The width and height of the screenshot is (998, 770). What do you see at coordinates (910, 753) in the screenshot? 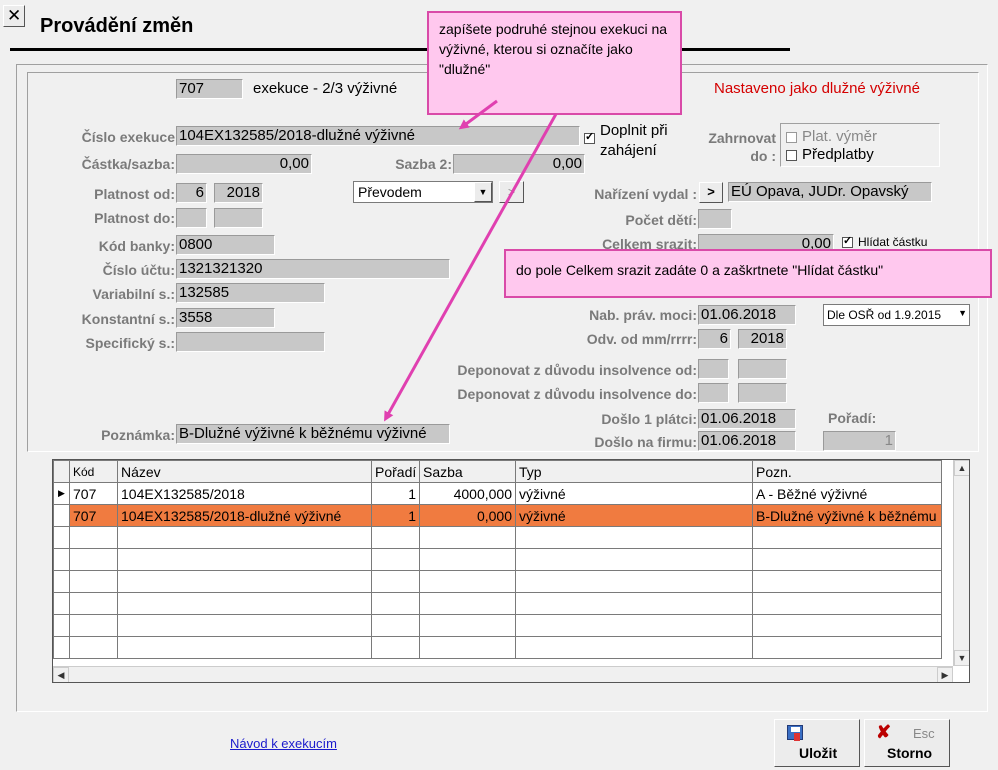
I see `cancel-button-label: Storno` at bounding box center [910, 753].